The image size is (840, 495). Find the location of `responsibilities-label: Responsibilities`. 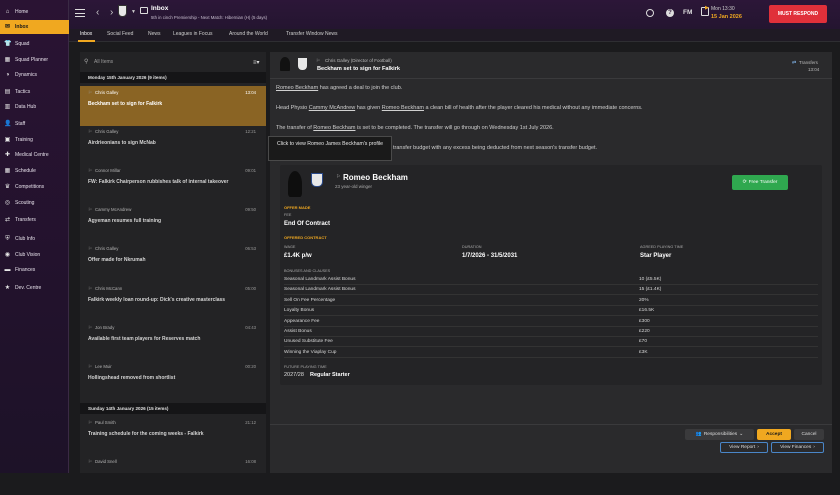

responsibilities-label: Responsibilities is located at coordinates (720, 434).